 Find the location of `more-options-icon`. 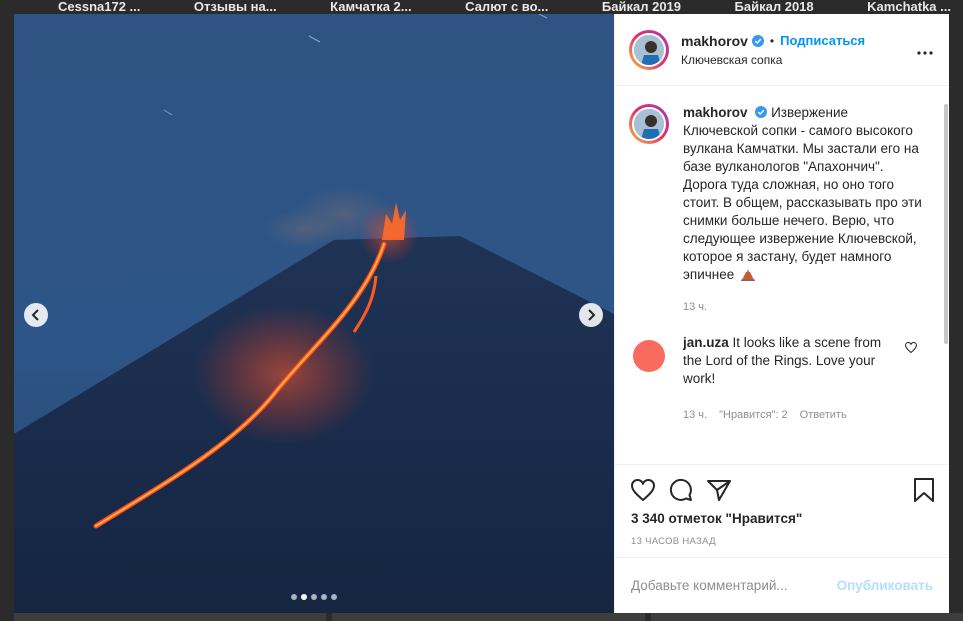

more-options-icon is located at coordinates (925, 53).